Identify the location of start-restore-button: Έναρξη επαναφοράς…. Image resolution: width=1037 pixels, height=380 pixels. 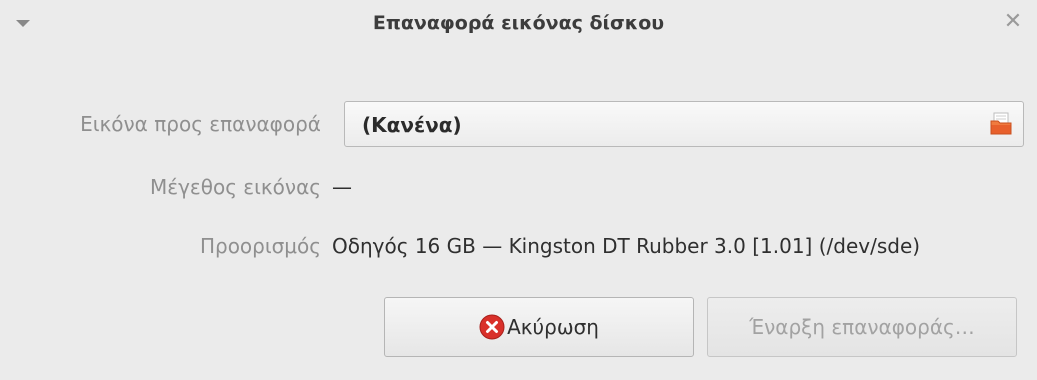
(862, 327).